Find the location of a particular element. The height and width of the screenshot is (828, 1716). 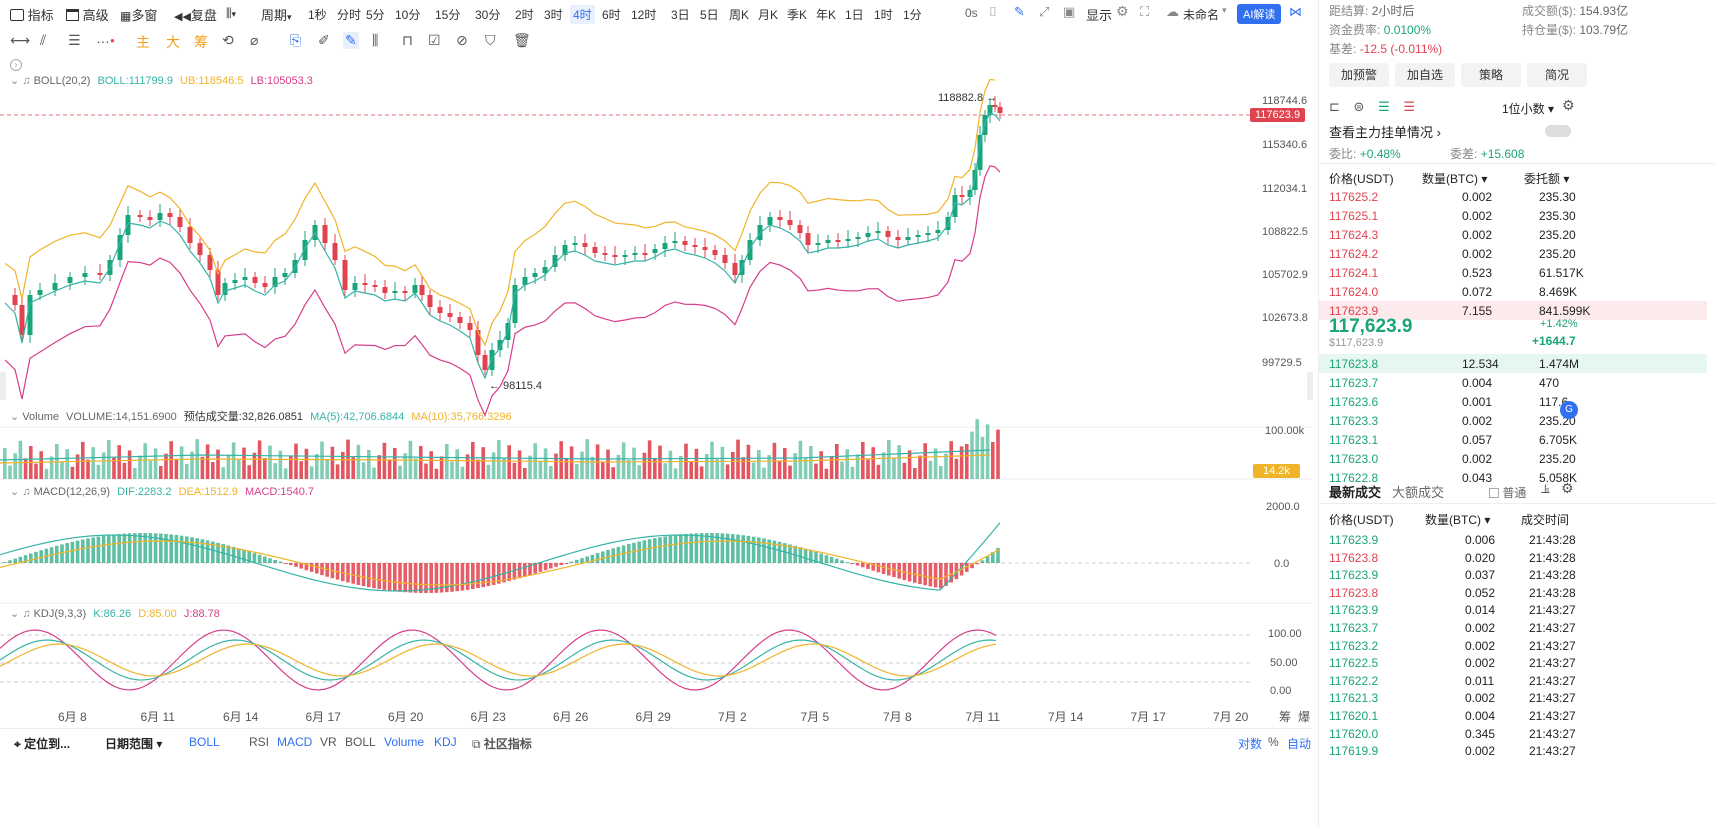

right-scroll-handle is located at coordinates (1310, 386).